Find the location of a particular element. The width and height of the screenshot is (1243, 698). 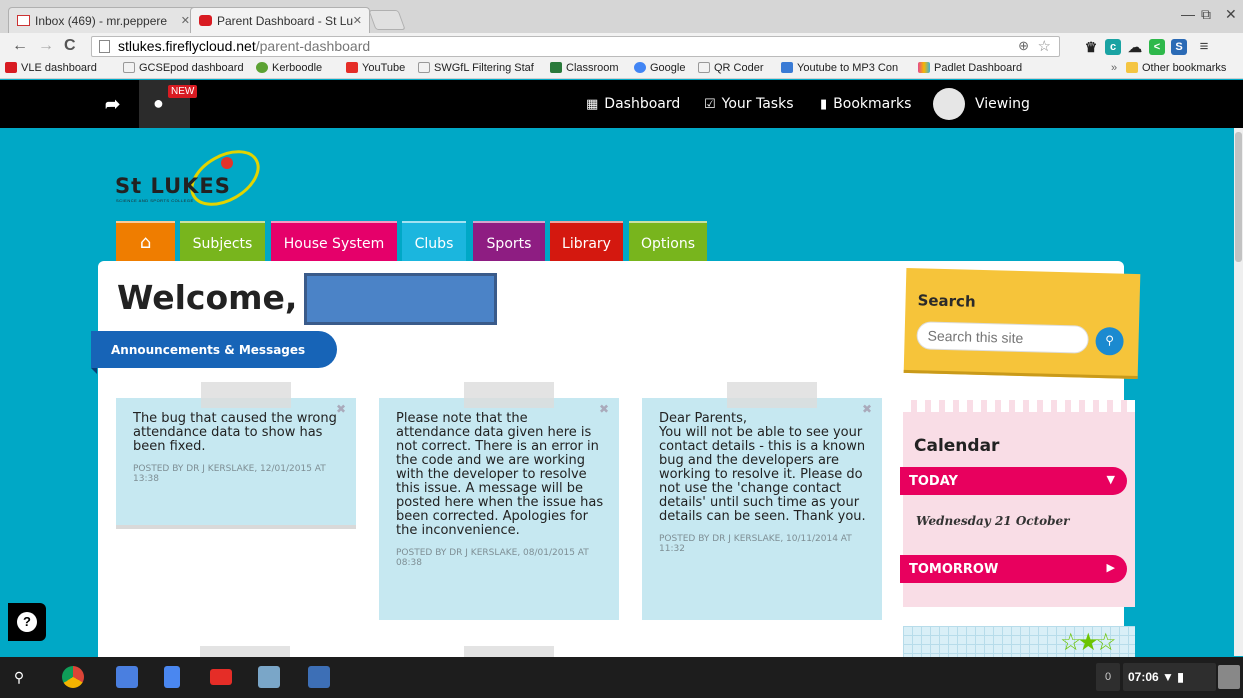

docs-icon is located at coordinates (172, 677).